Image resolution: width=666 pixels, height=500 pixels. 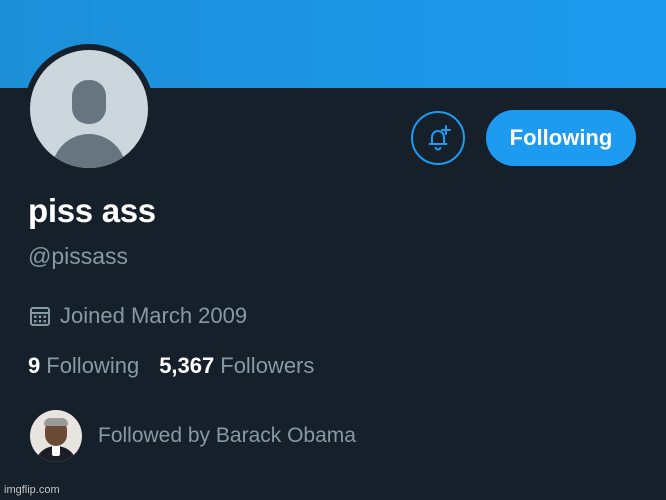 I want to click on default-avatar-icon, so click(x=89, y=109).